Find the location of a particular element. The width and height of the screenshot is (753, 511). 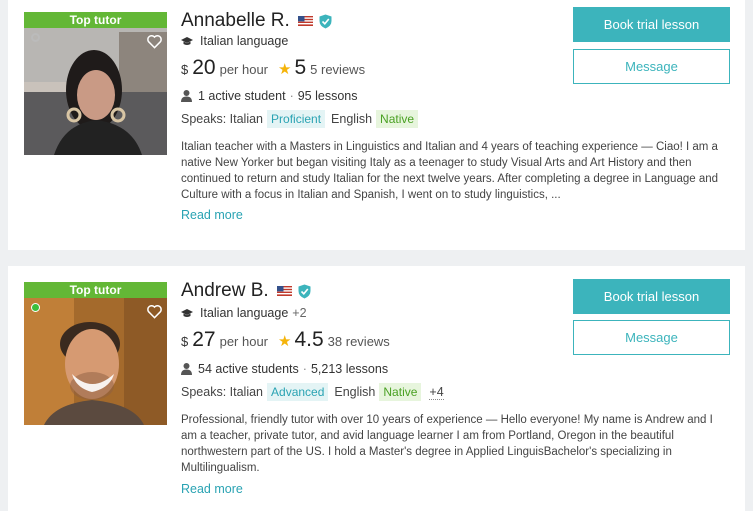

rating-value: 4.5 is located at coordinates (309, 339).